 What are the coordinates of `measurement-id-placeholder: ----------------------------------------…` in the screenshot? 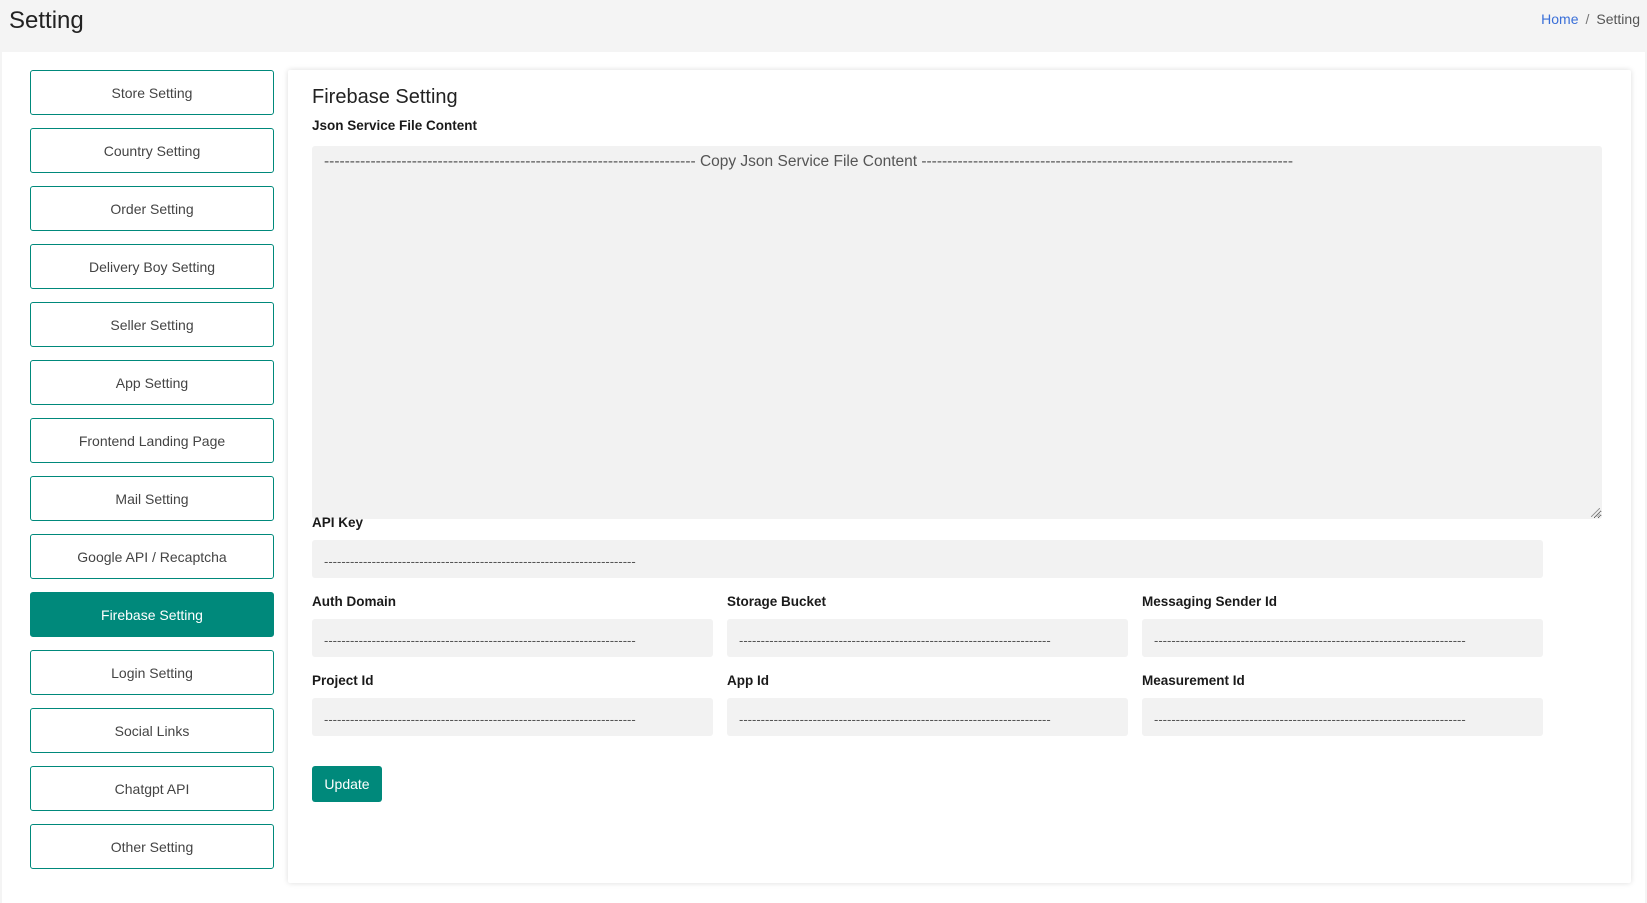 It's located at (1310, 719).